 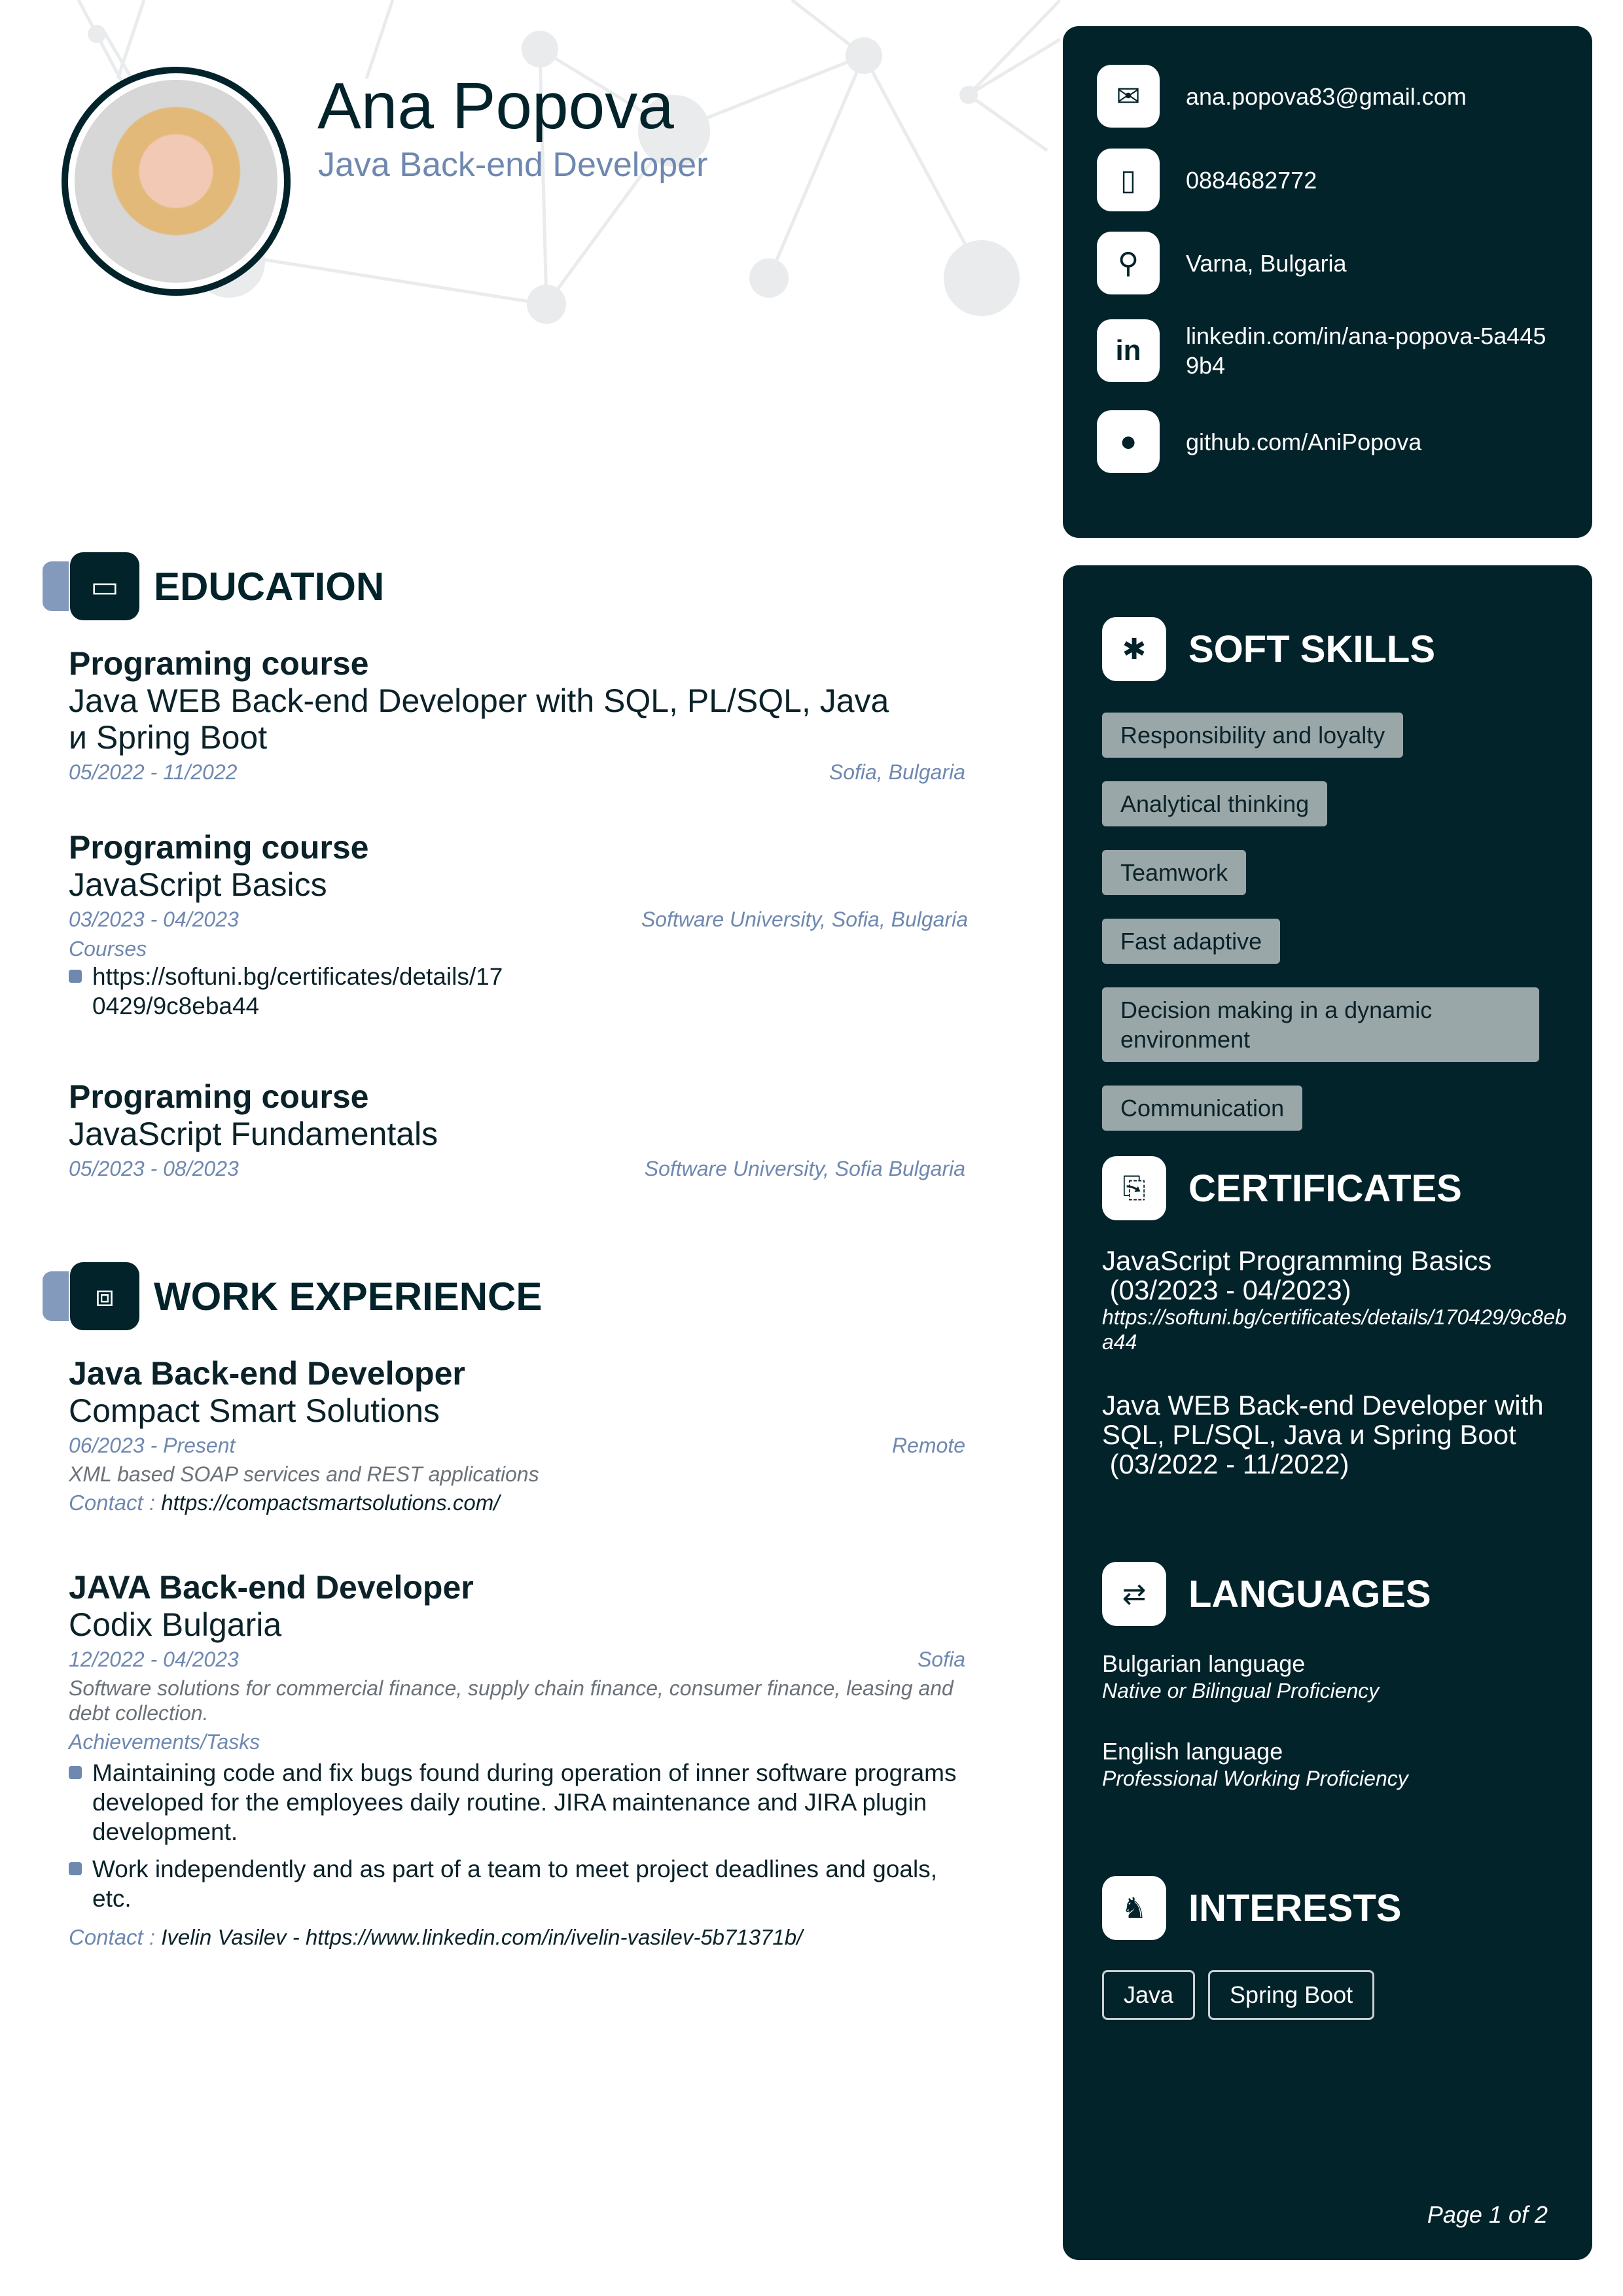 I want to click on item-label: Courses, so click(x=108, y=949).